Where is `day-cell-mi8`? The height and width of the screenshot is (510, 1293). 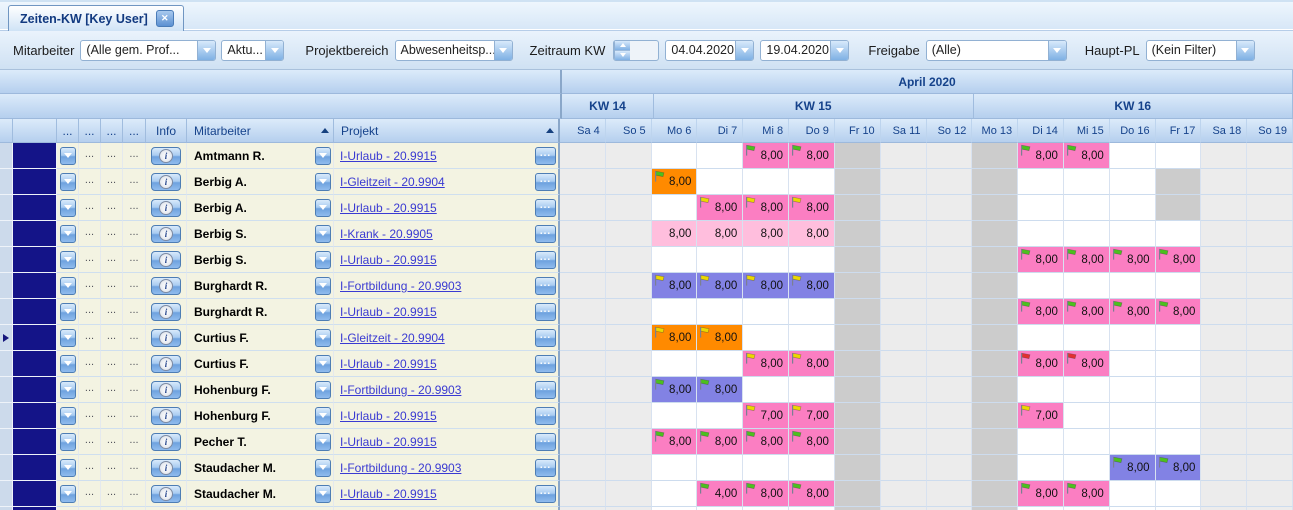 day-cell-mi8 is located at coordinates (766, 338).